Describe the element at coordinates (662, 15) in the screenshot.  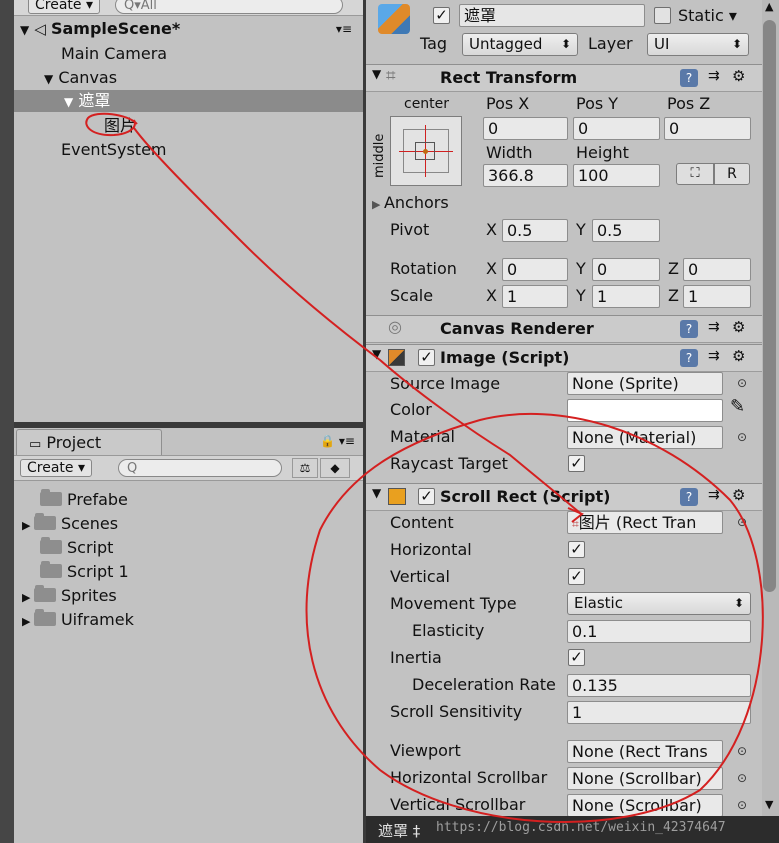
I see `static-checkbox` at that location.